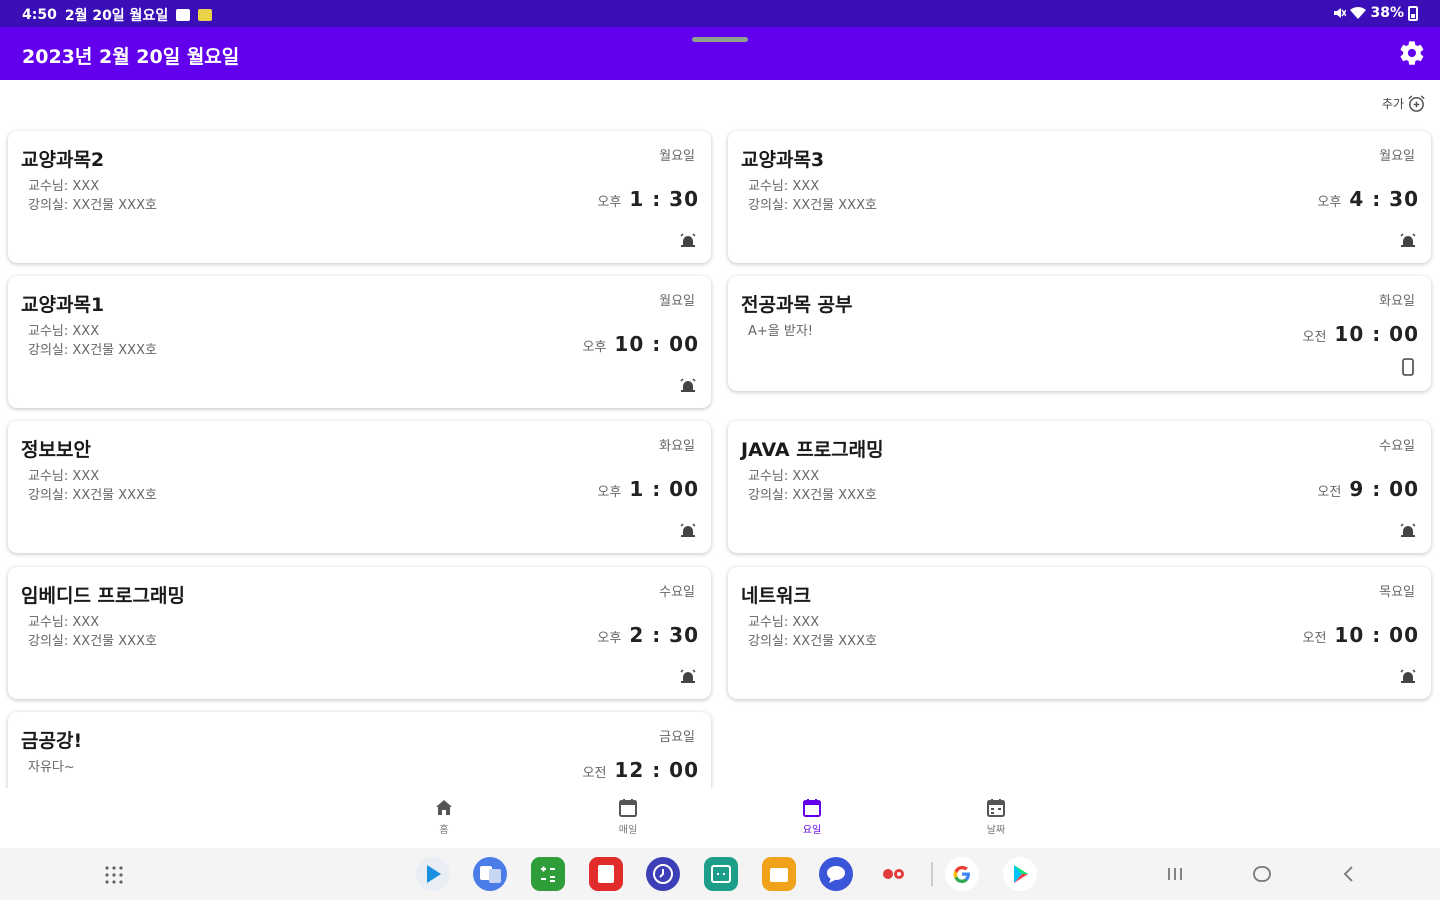 This screenshot has height=900, width=1440. What do you see at coordinates (444, 830) in the screenshot?
I see `nav-label: 홈` at bounding box center [444, 830].